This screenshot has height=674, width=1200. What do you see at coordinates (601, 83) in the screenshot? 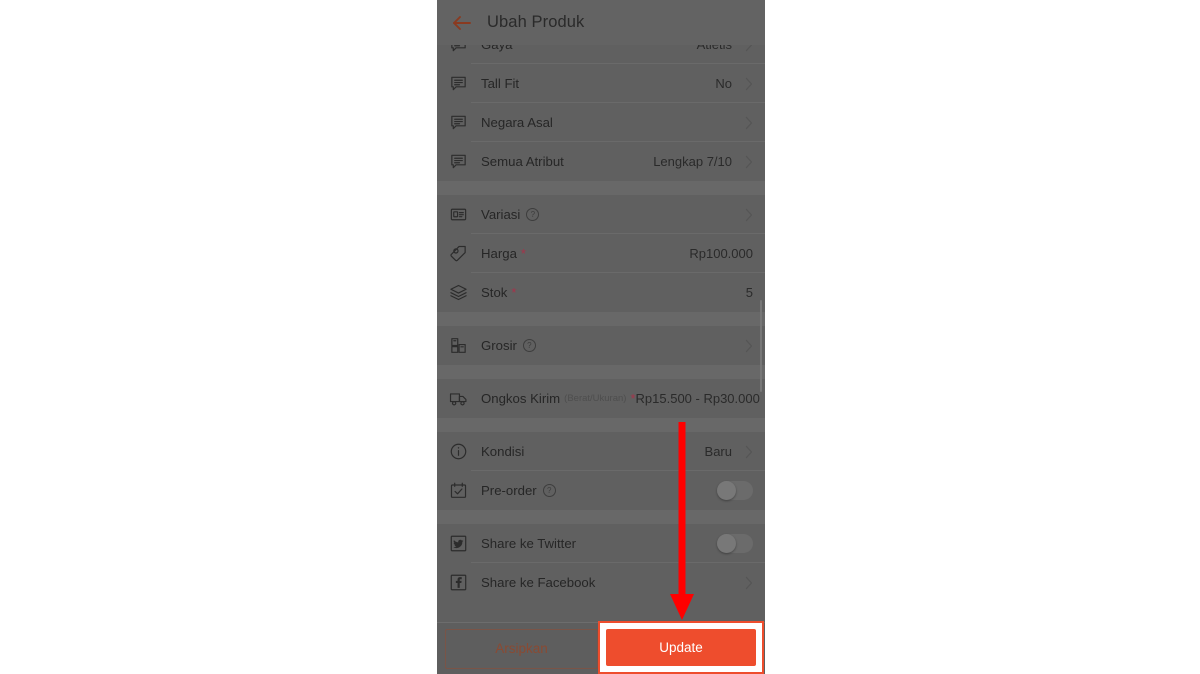
I see `form-row: Tall Fit No` at bounding box center [601, 83].